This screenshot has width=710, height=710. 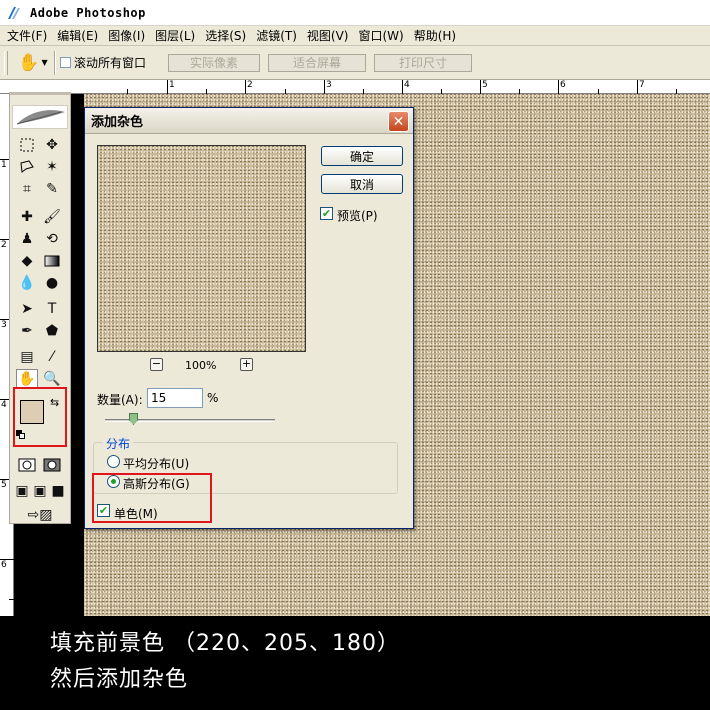 I want to click on slice-tool-icon: ✎, so click(x=52, y=189).